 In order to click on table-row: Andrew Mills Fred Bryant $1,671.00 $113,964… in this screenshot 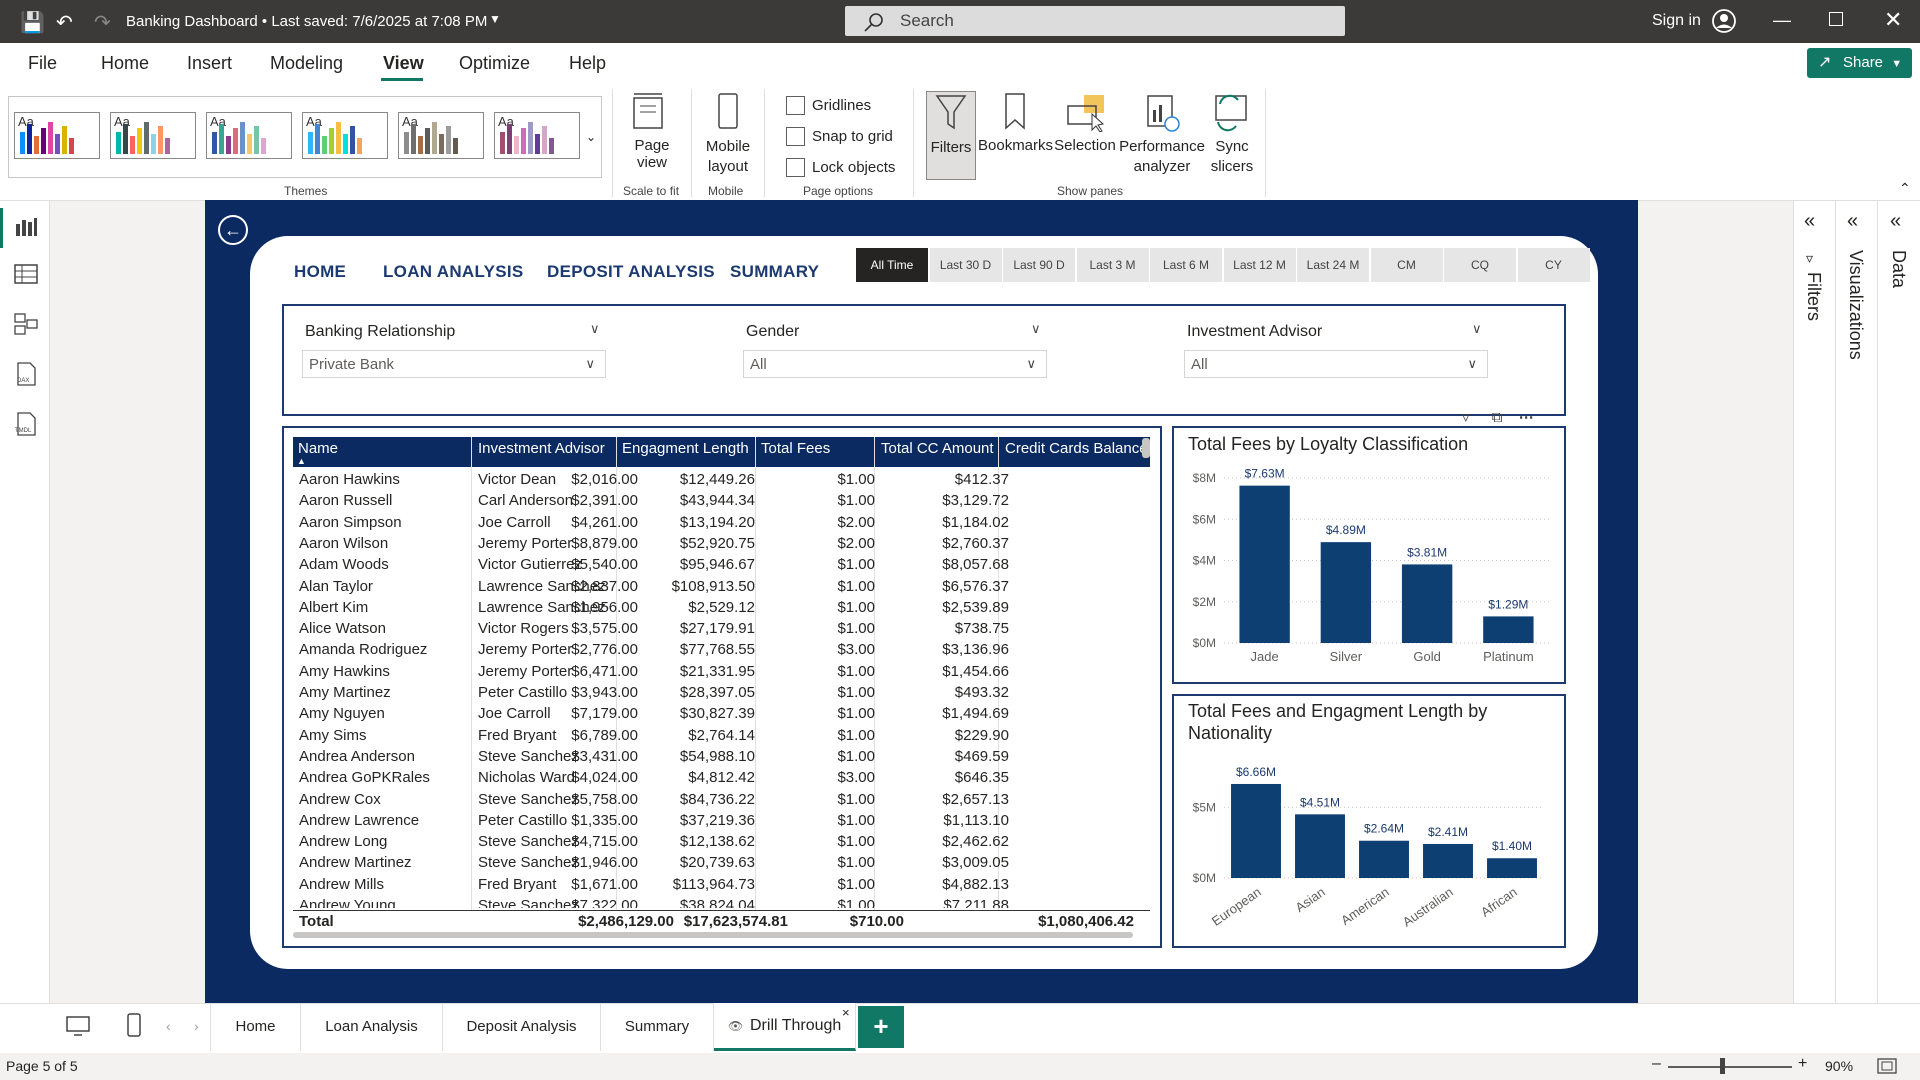, I will do `click(721, 884)`.